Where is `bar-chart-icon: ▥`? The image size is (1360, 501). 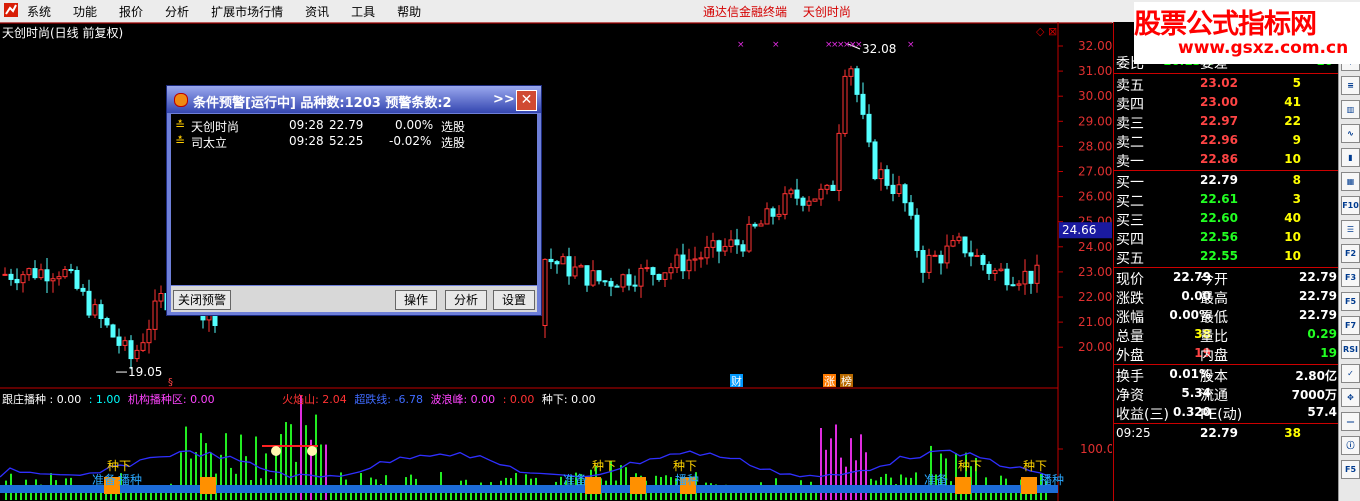
bar-chart-icon: ▥ is located at coordinates (1350, 109).